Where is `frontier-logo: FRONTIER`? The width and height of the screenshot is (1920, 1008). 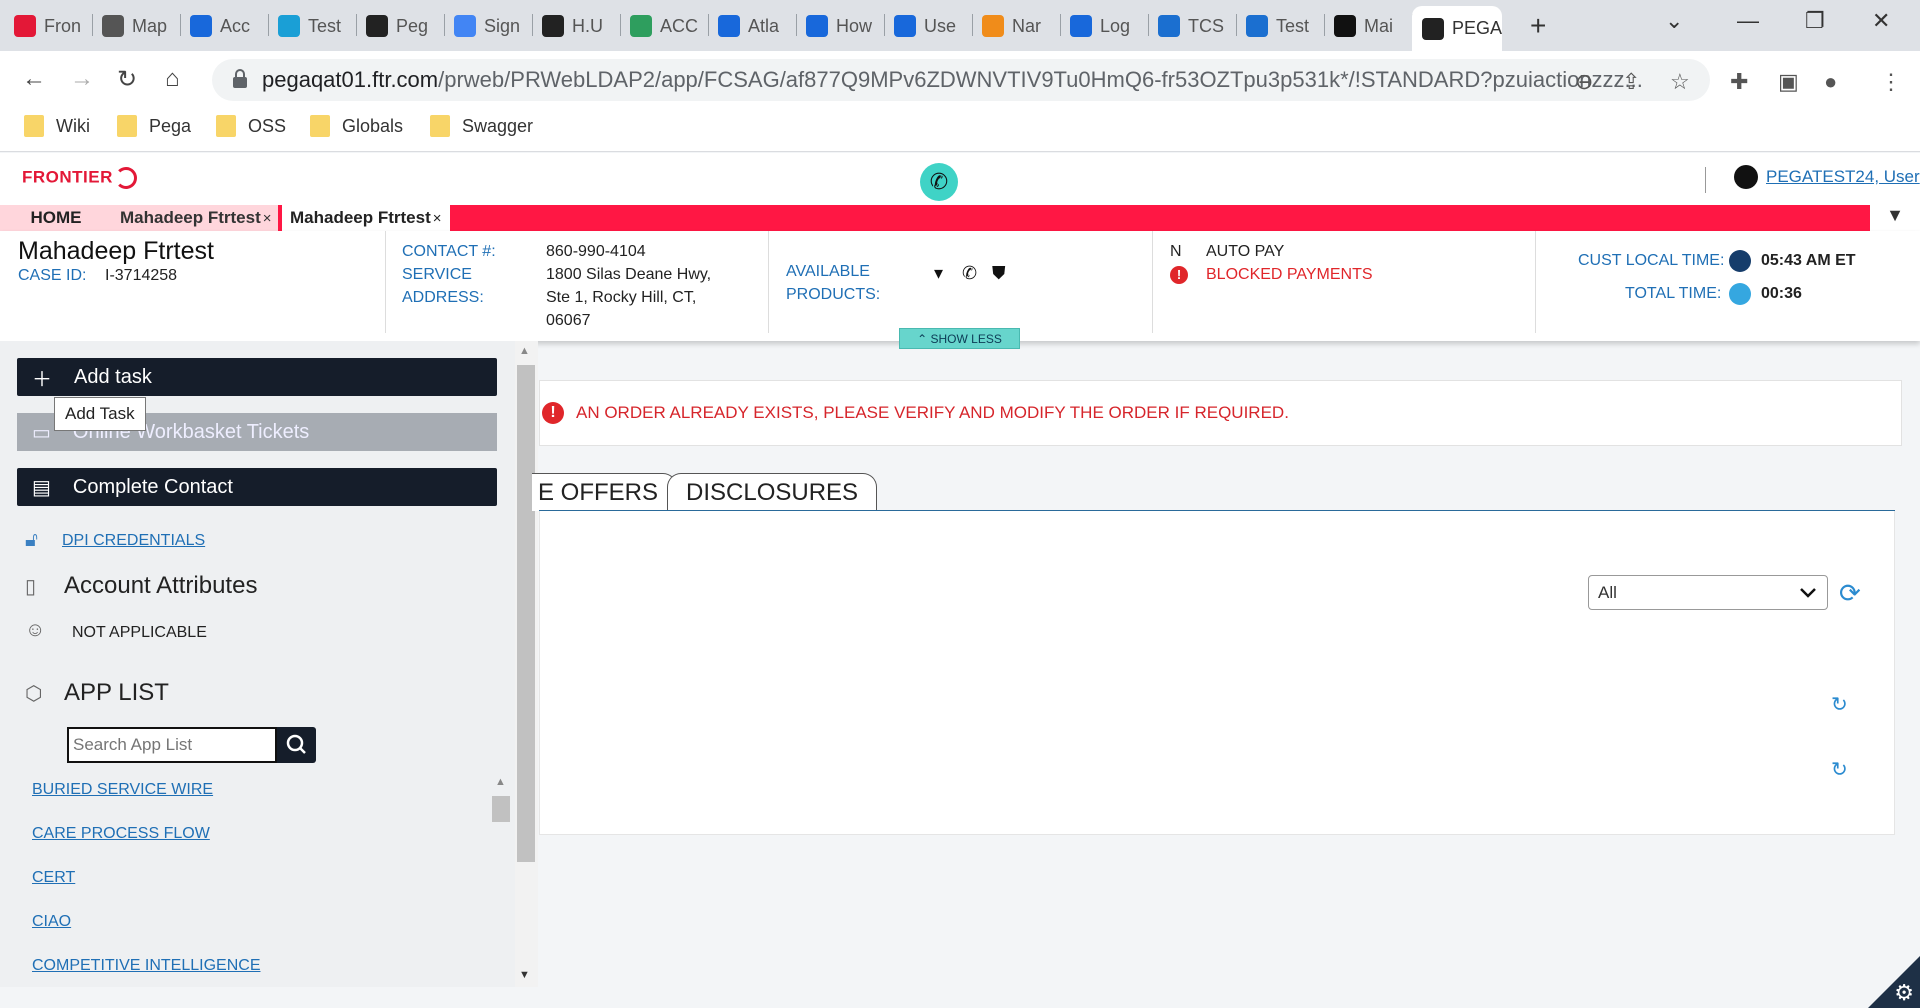 frontier-logo: FRONTIER is located at coordinates (79, 178).